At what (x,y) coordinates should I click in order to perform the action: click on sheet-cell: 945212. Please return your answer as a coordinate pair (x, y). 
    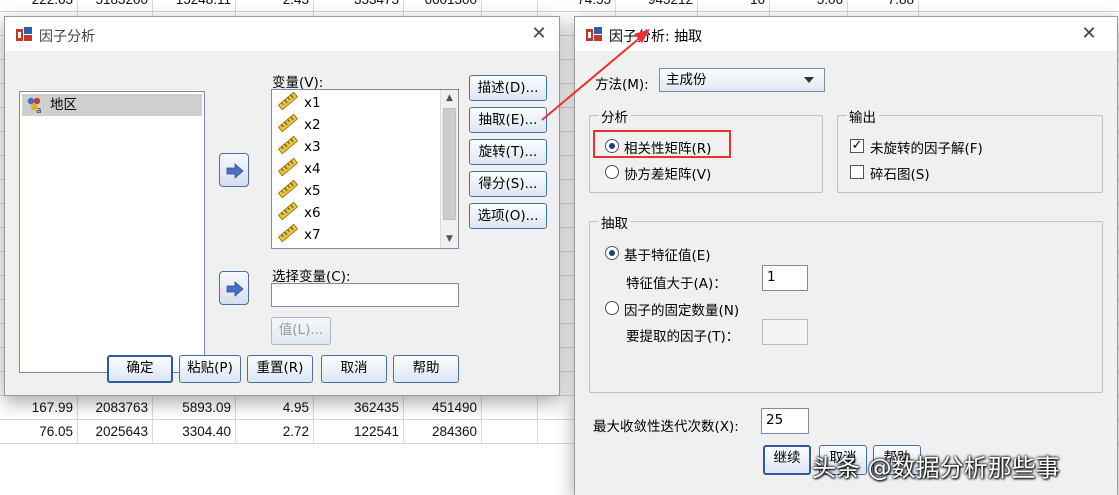
    Looking at the image, I should click on (657, 6).